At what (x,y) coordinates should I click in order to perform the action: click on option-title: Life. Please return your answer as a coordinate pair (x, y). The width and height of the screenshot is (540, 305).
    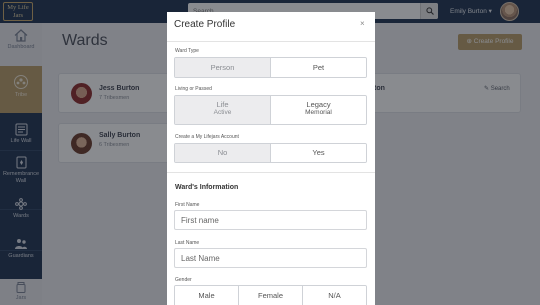
    Looking at the image, I should click on (222, 104).